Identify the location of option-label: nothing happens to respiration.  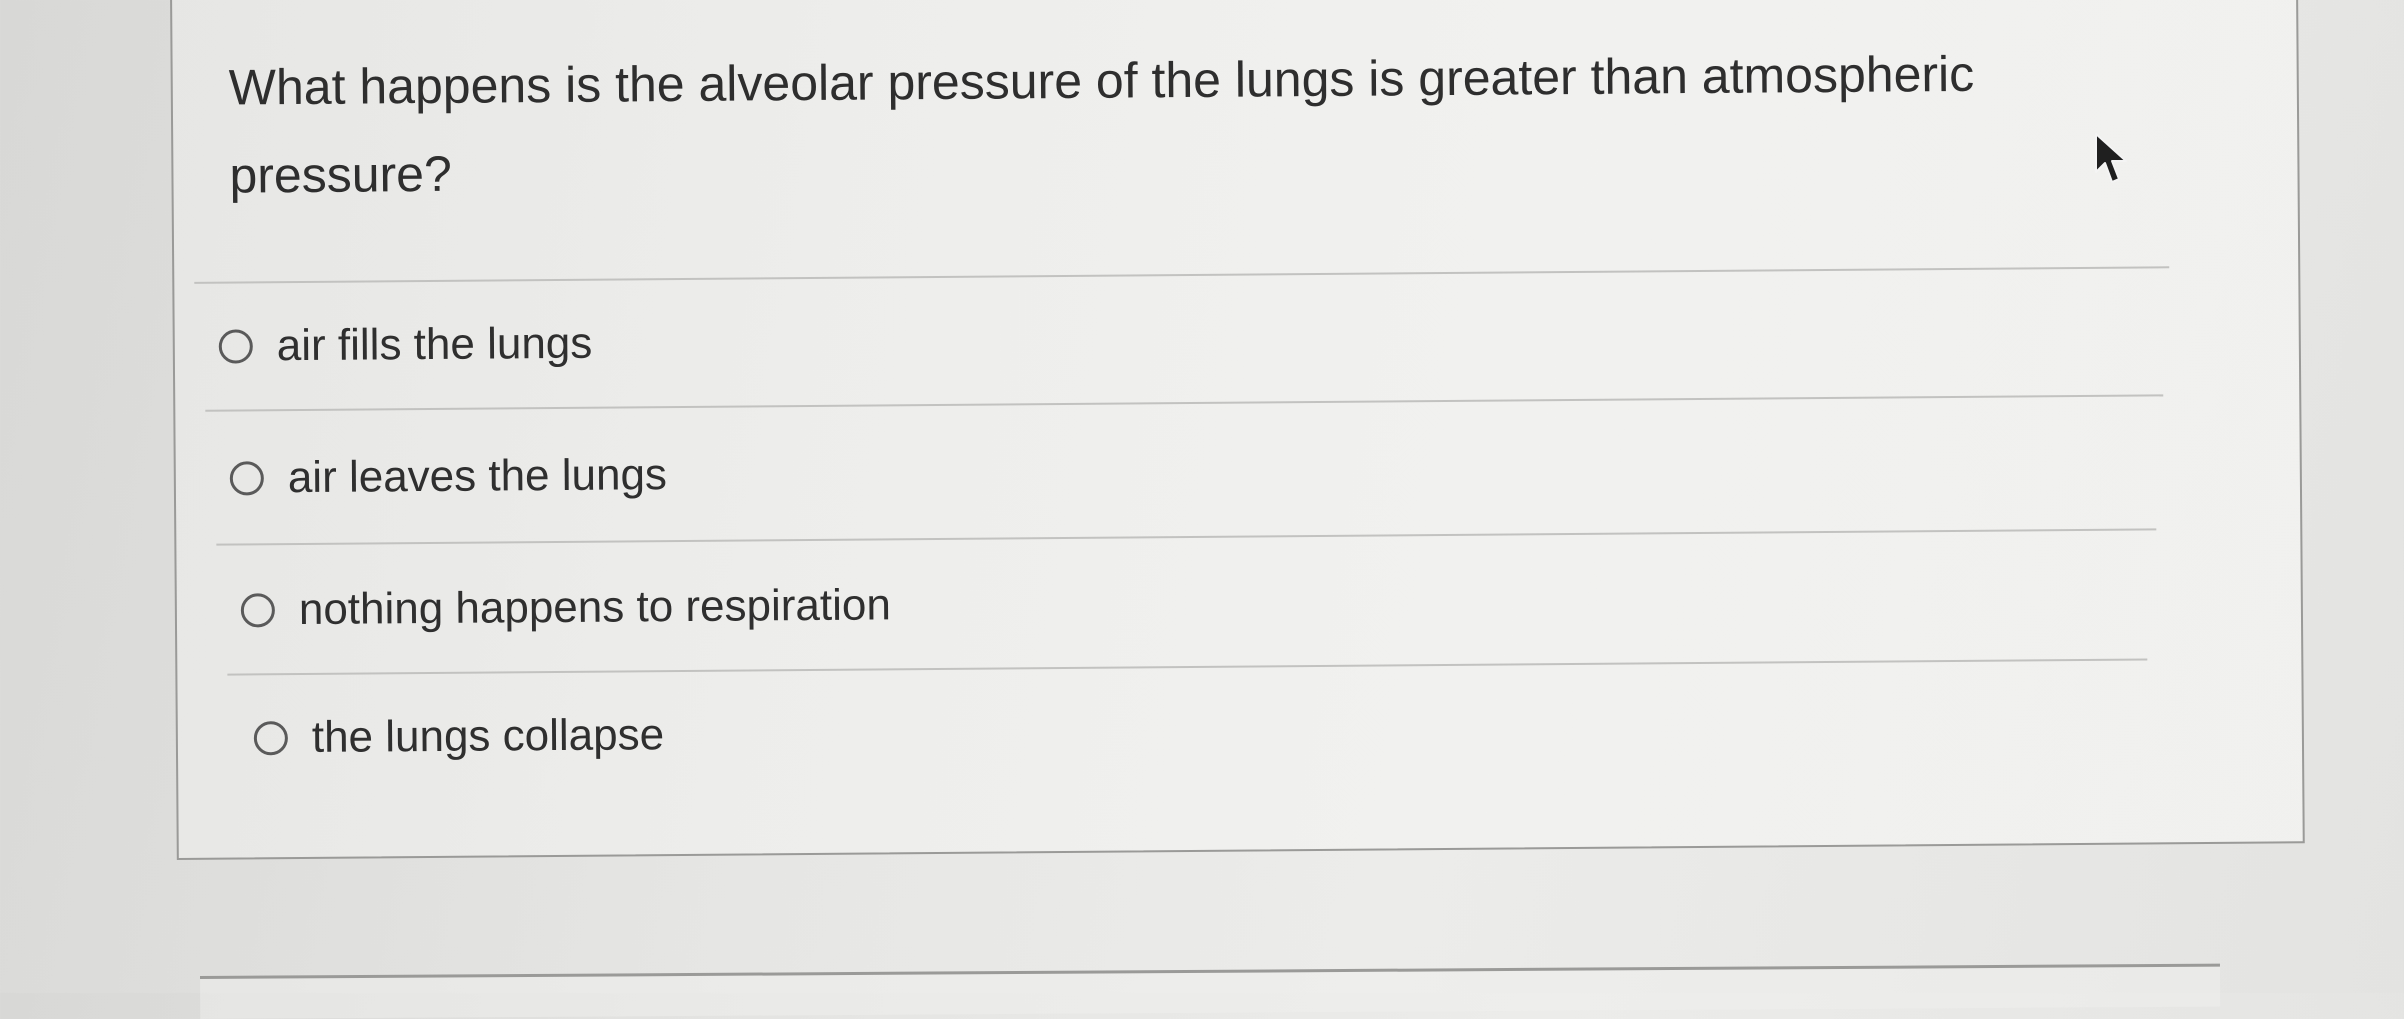
(595, 607).